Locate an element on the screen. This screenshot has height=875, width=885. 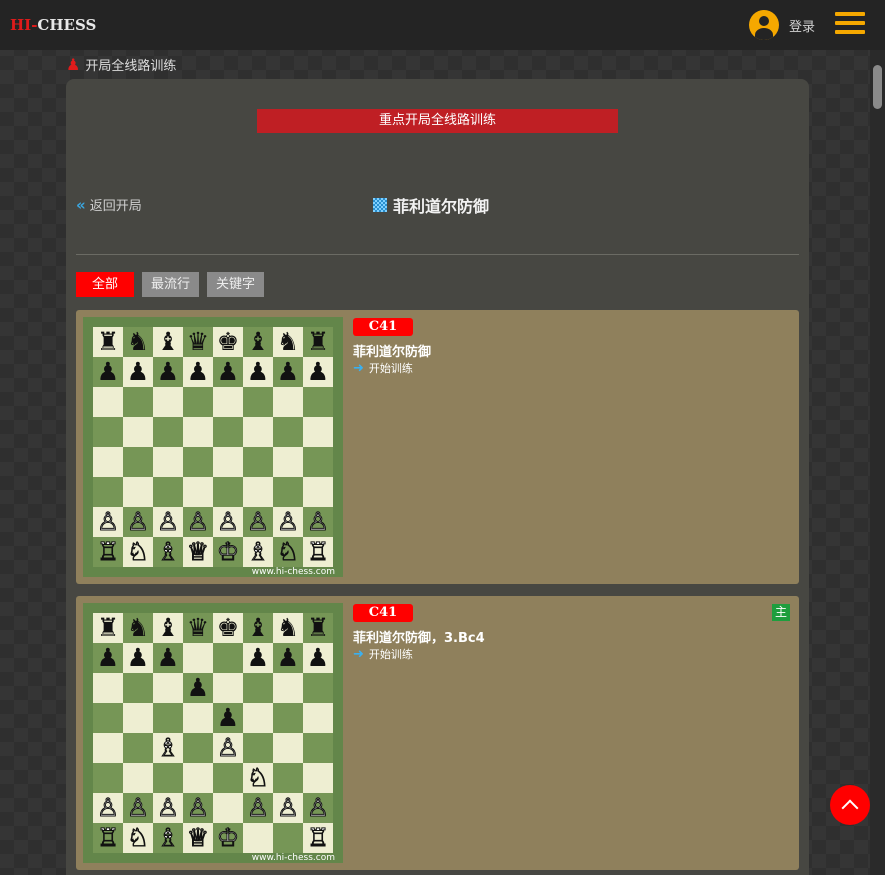
hi-chess-logo: HI-CHESS is located at coordinates (53, 25).